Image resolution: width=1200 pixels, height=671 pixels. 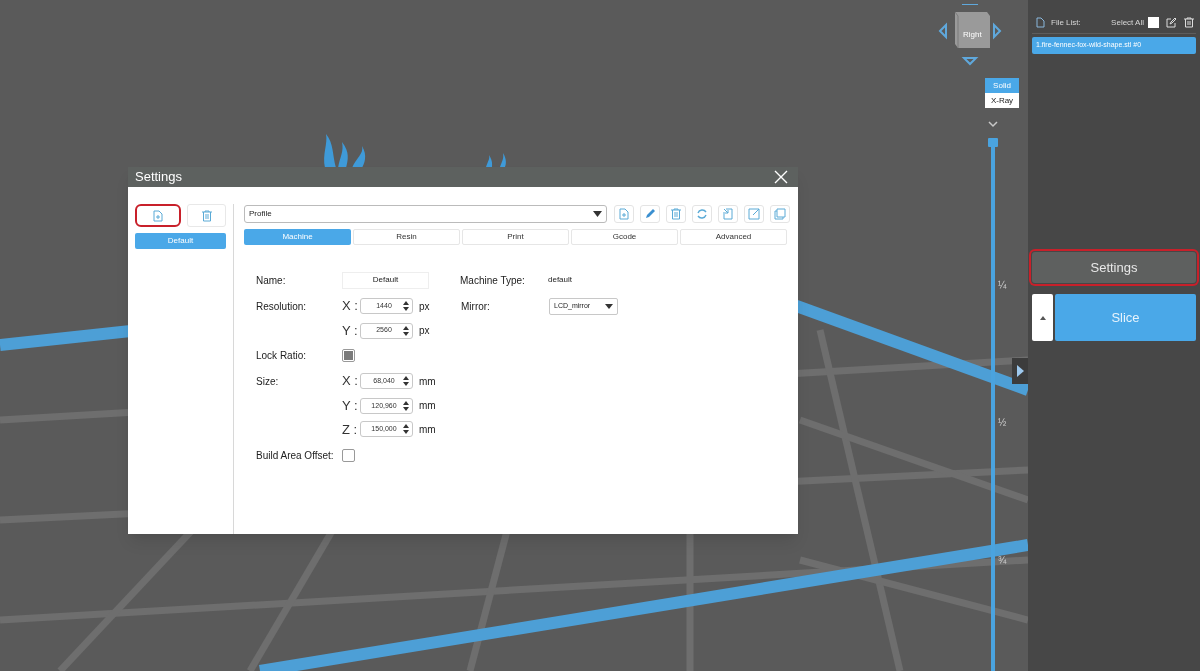 I want to click on chevron-down-icon, so click(x=993, y=124).